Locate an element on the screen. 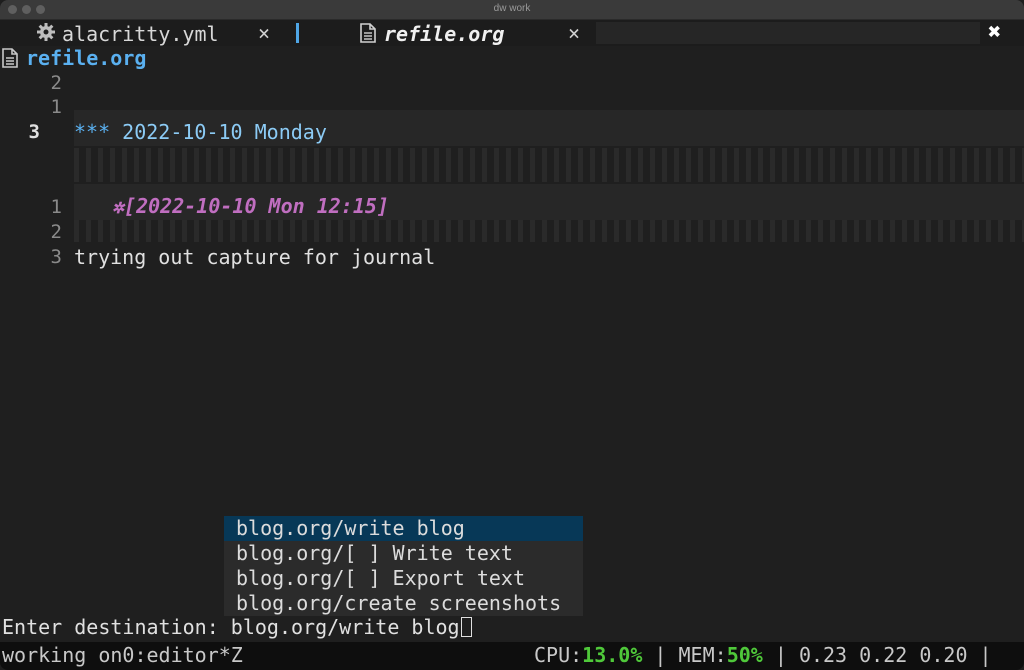 The height and width of the screenshot is (670, 1024). tab-alacritty: alacritty.yml × is located at coordinates (145, 33).